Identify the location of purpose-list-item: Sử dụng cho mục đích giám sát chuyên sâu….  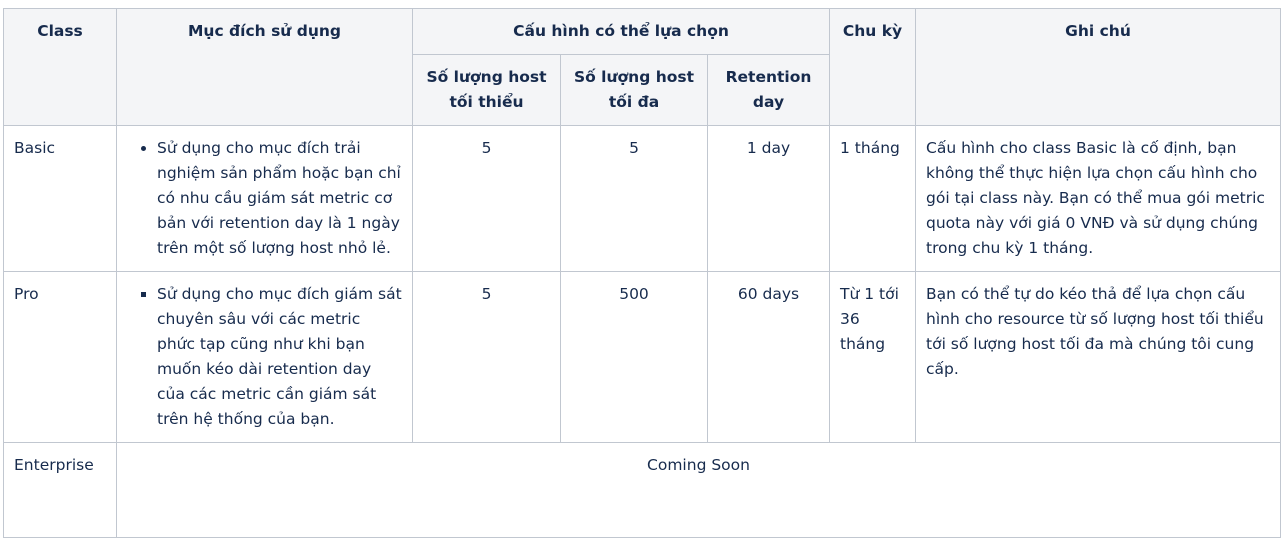
(279, 357).